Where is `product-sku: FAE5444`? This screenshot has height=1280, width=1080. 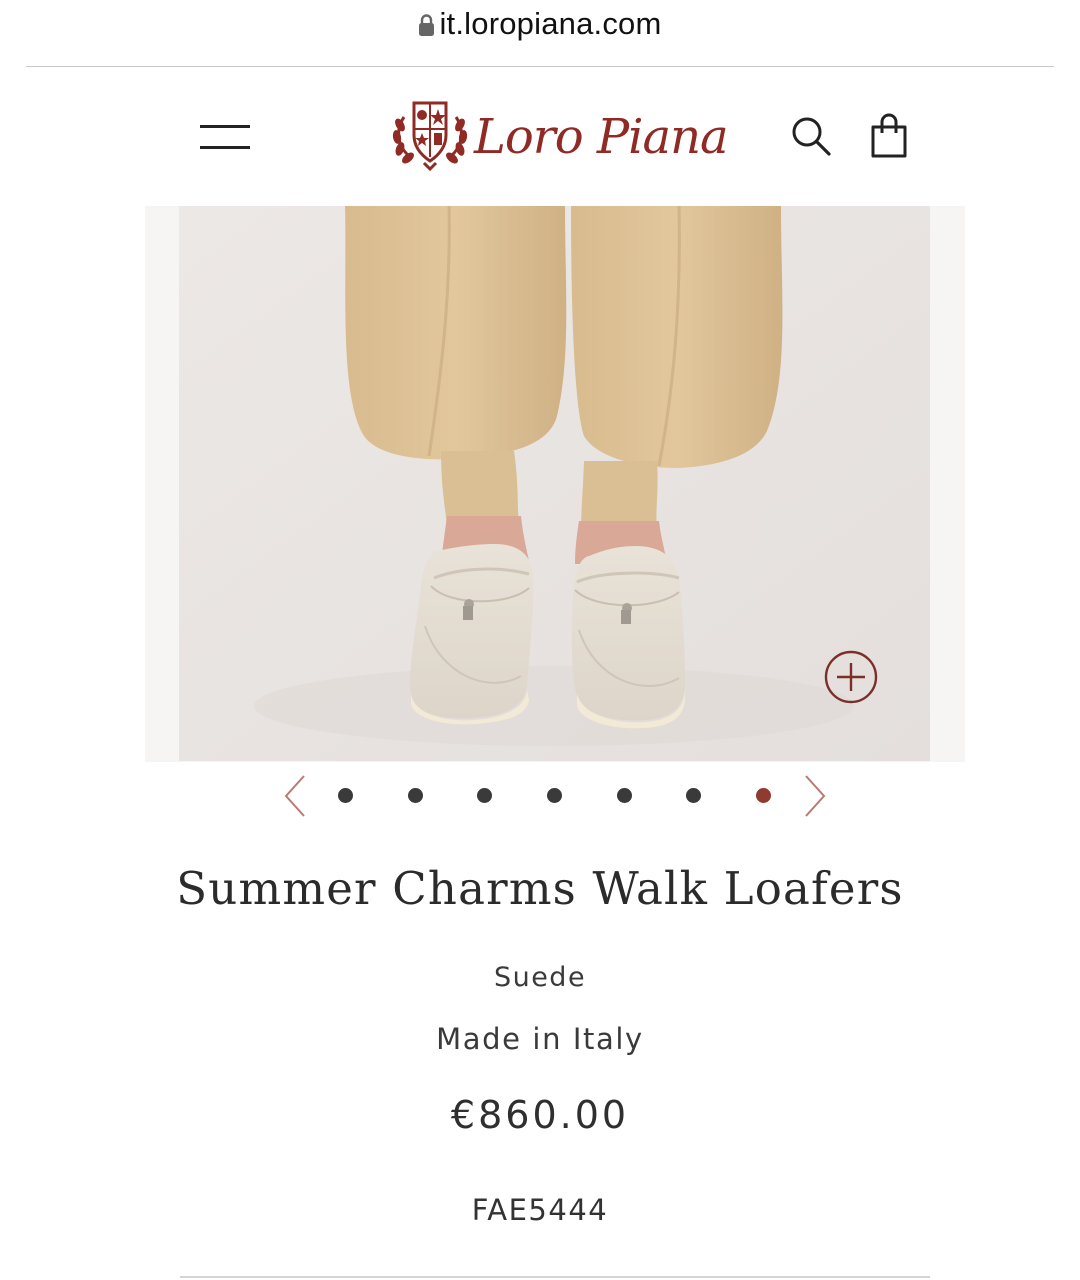 product-sku: FAE5444 is located at coordinates (540, 1210).